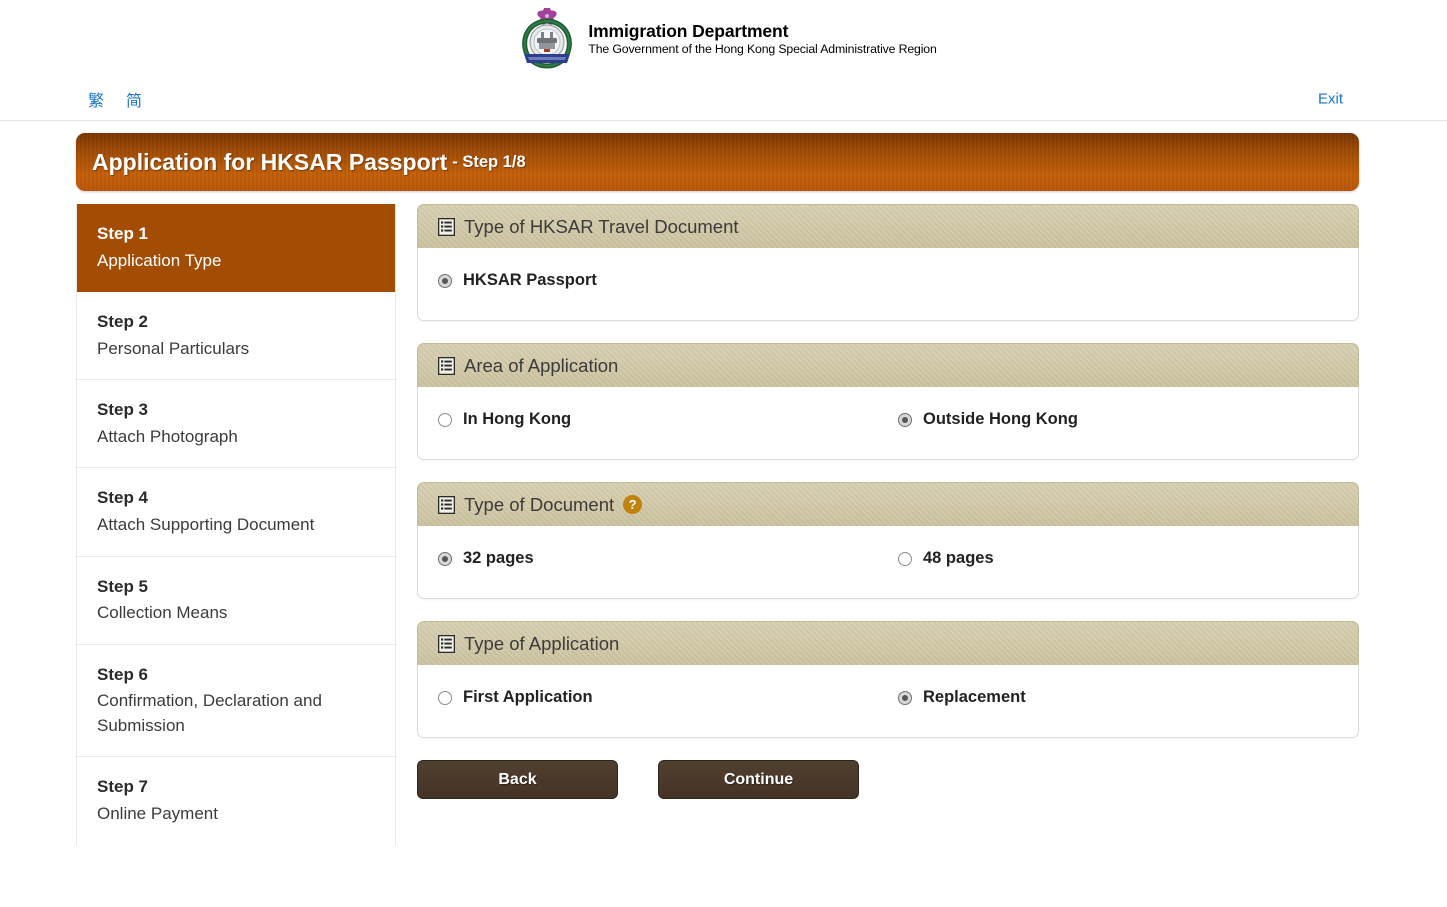 The image size is (1447, 907). What do you see at coordinates (236, 424) in the screenshot?
I see `sidebar-step-3: Step 3 Attach Photograph` at bounding box center [236, 424].